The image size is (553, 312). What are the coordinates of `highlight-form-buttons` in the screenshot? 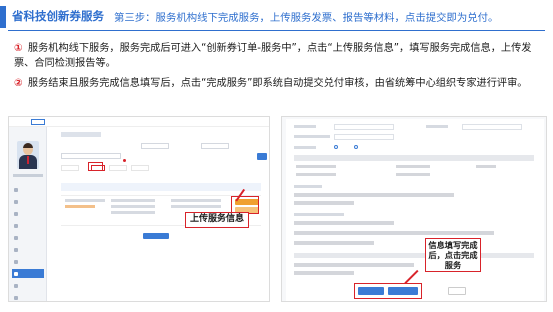 It's located at (388, 291).